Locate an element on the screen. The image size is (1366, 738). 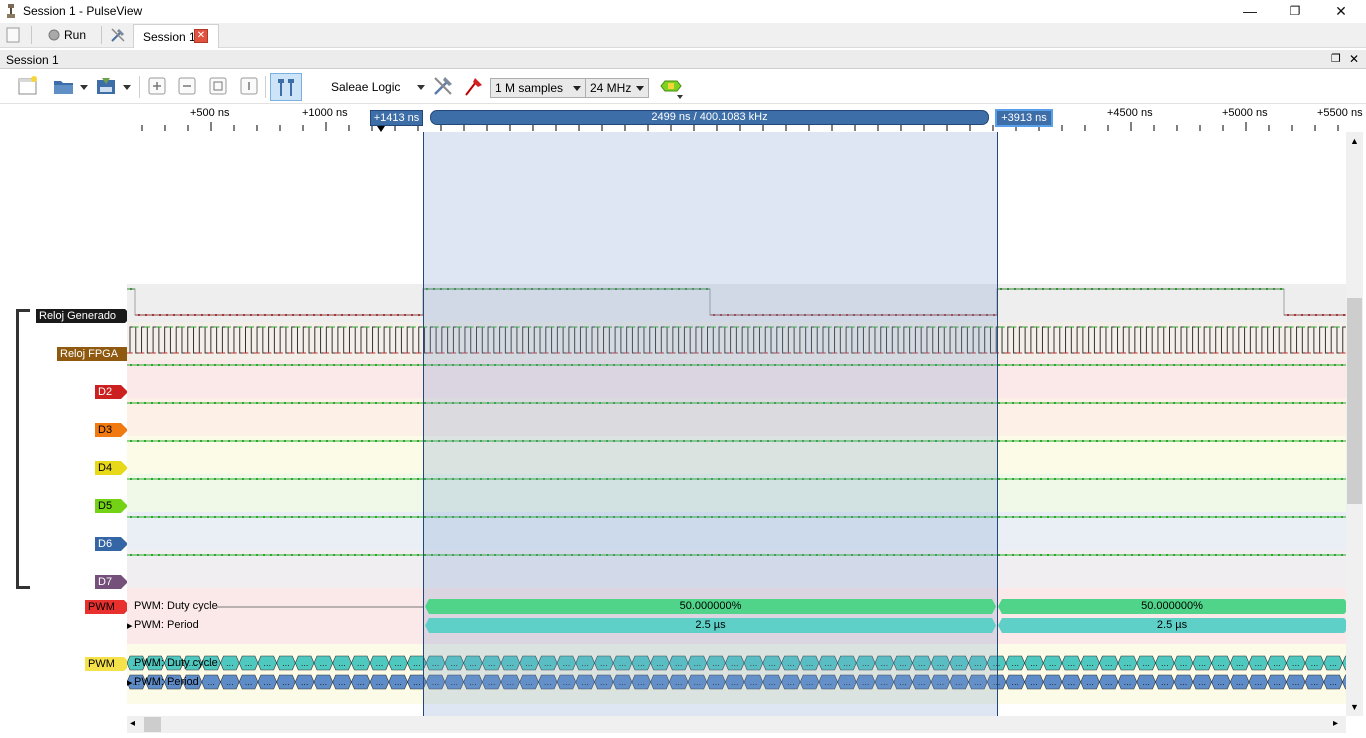
new-document-icon is located at coordinates (13, 35).